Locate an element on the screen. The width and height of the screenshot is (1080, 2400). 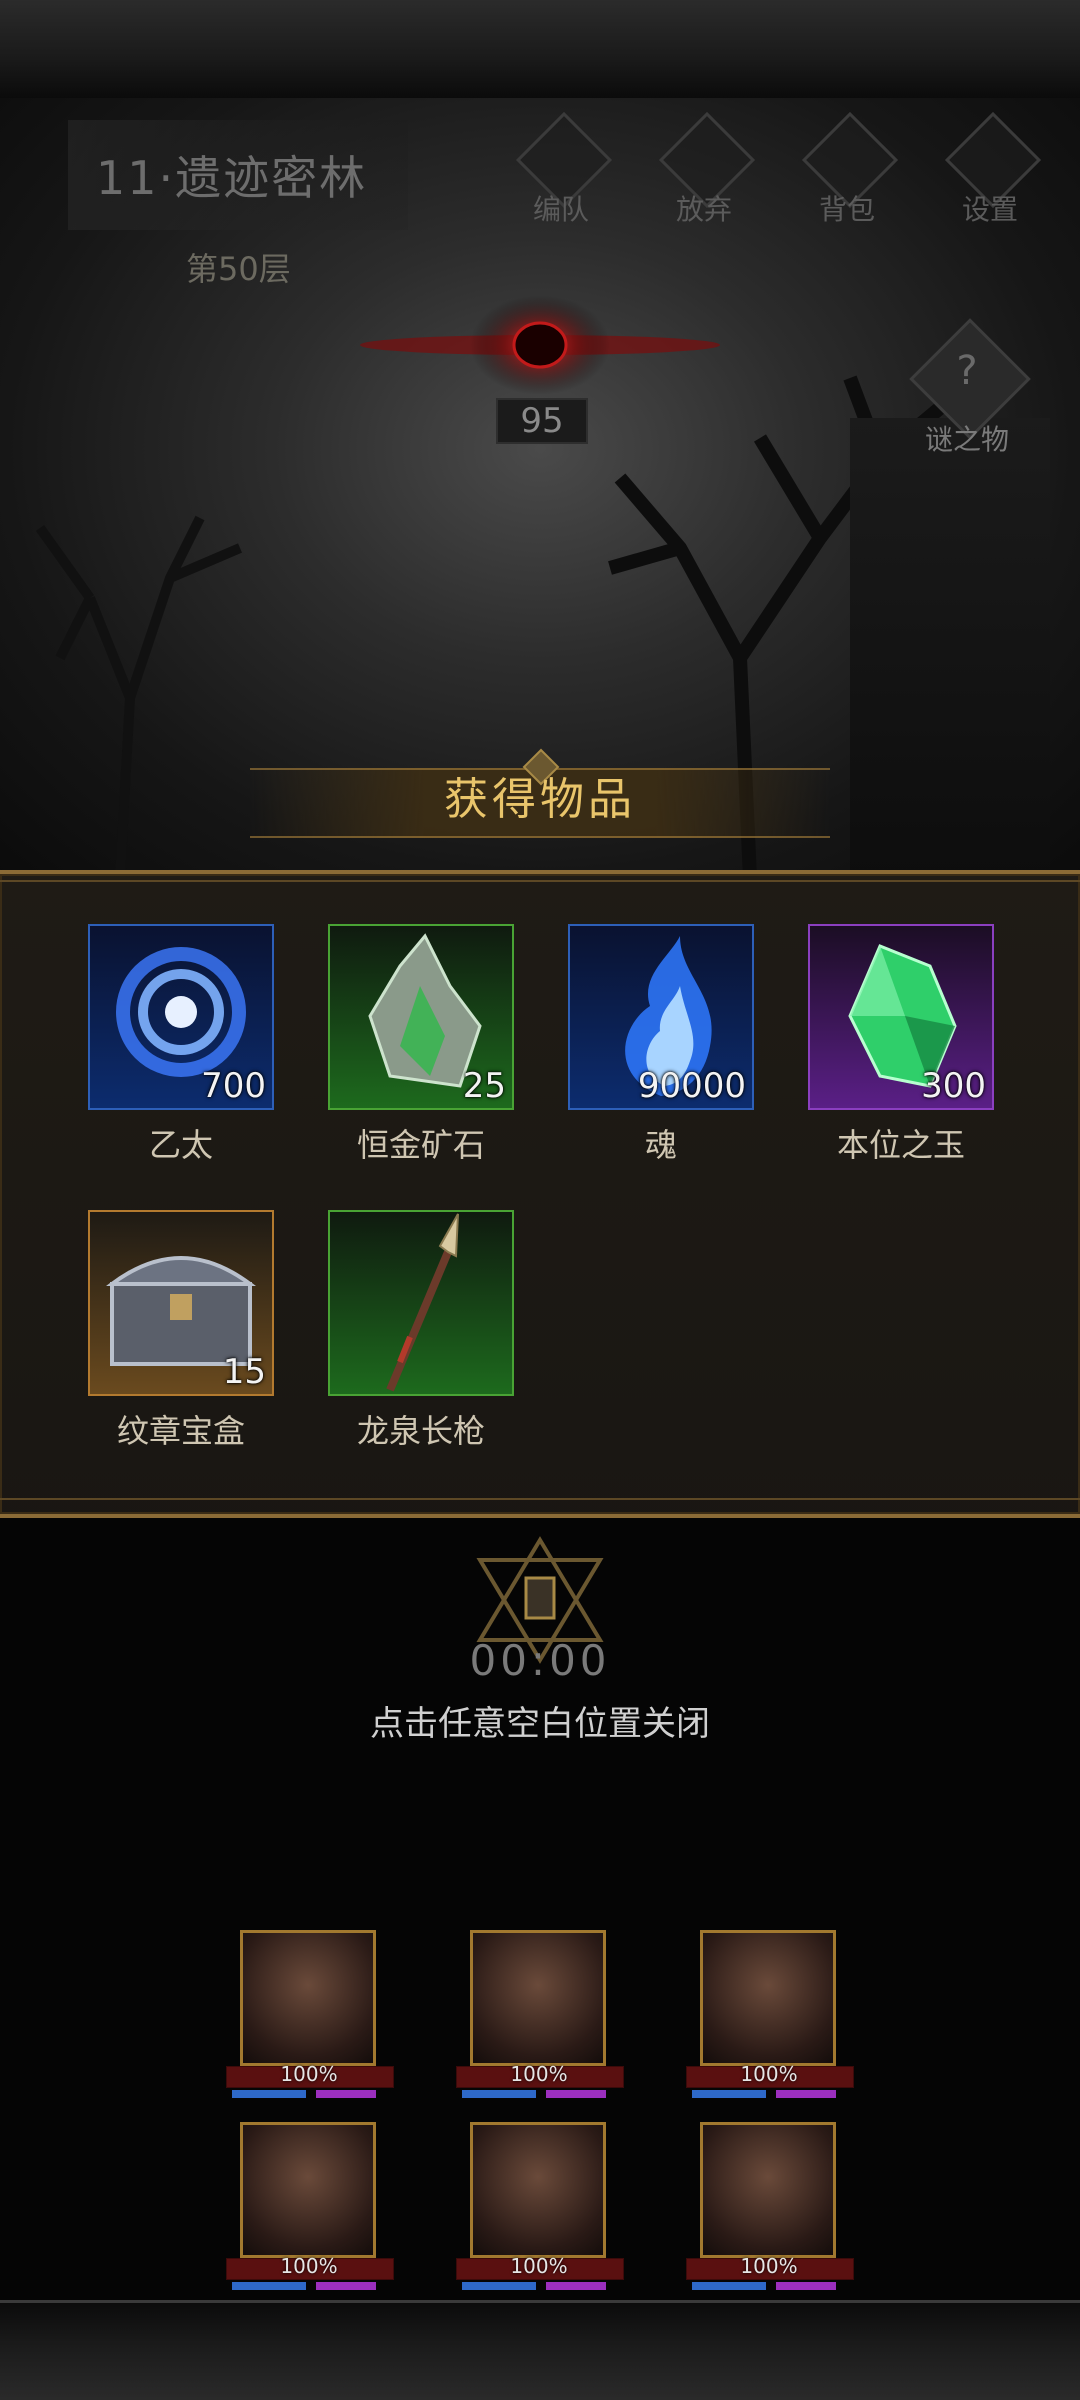
reward-item-soul: 90000 魂 is located at coordinates (661, 1044).